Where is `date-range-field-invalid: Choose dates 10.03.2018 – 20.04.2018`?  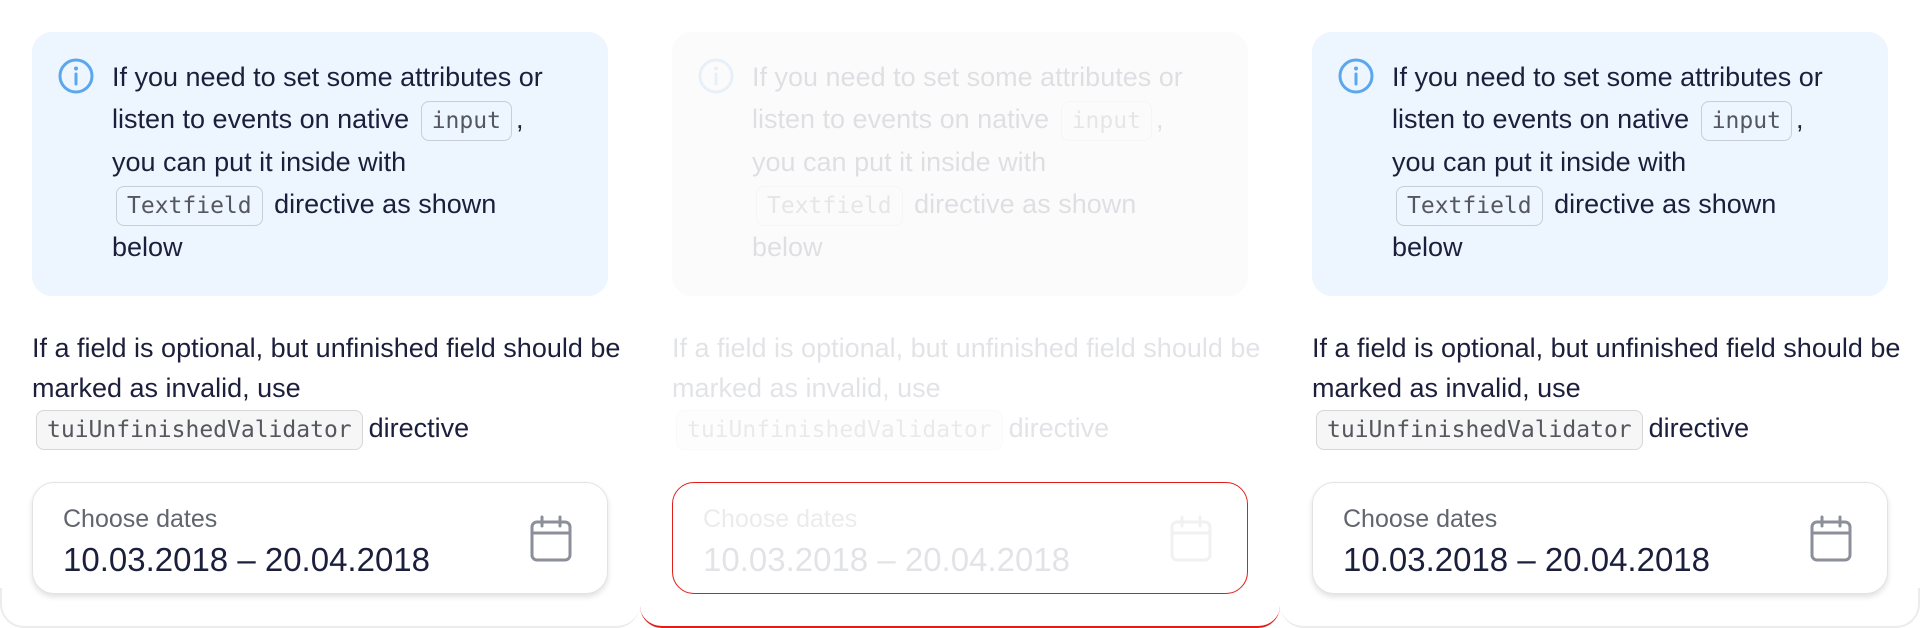
date-range-field-invalid: Choose dates 10.03.2018 – 20.04.2018 is located at coordinates (960, 538).